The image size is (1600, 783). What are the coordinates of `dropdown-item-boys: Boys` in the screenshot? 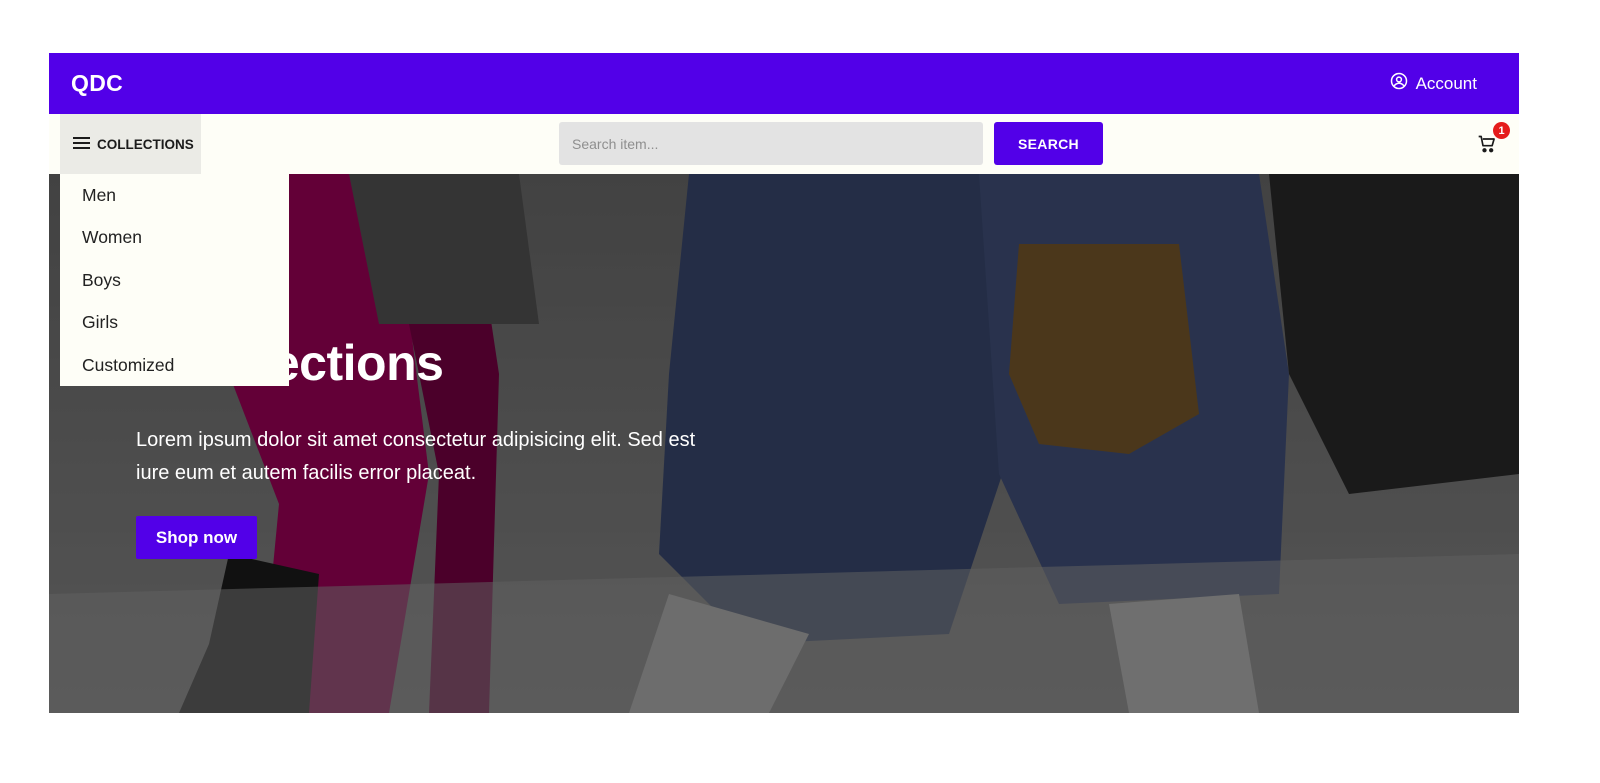 It's located at (174, 280).